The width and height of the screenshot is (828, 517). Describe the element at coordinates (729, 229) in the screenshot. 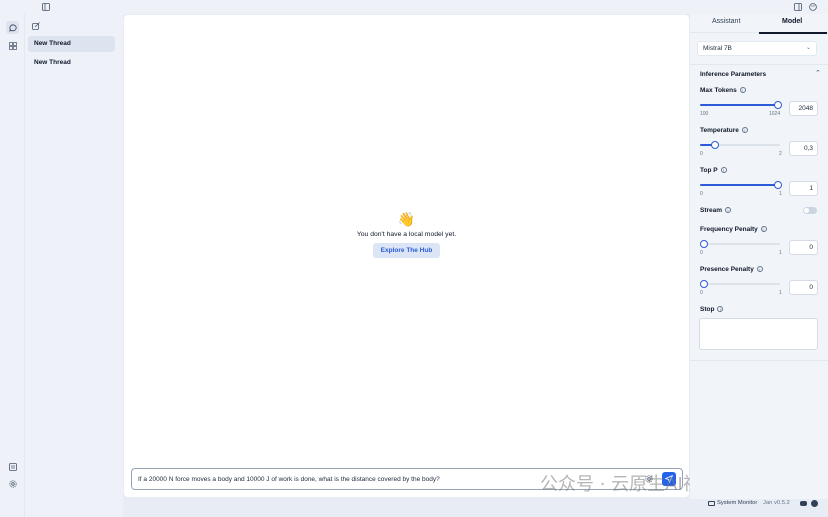

I see `frequency-penalty-label: Frequency Penalty` at that location.